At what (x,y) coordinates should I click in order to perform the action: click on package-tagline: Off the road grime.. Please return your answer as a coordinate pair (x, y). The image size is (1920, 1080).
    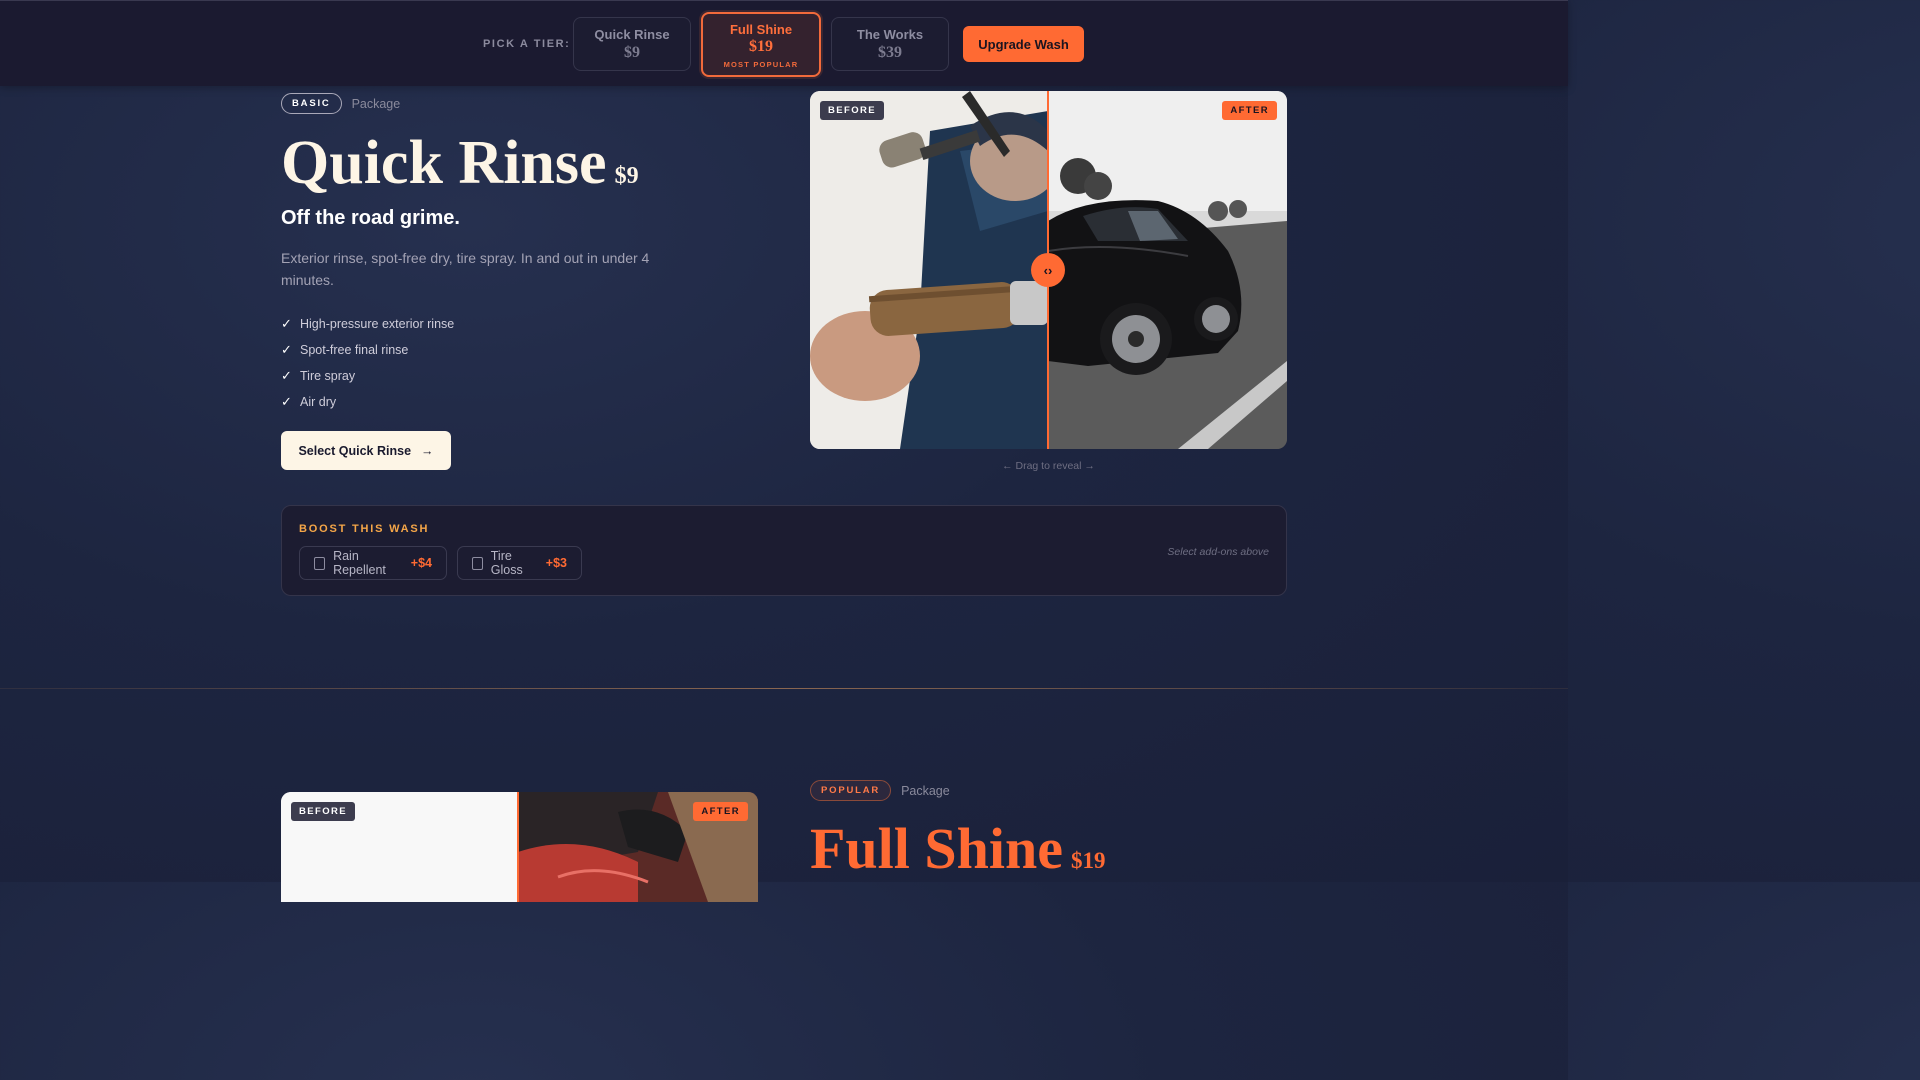
    Looking at the image, I should click on (370, 218).